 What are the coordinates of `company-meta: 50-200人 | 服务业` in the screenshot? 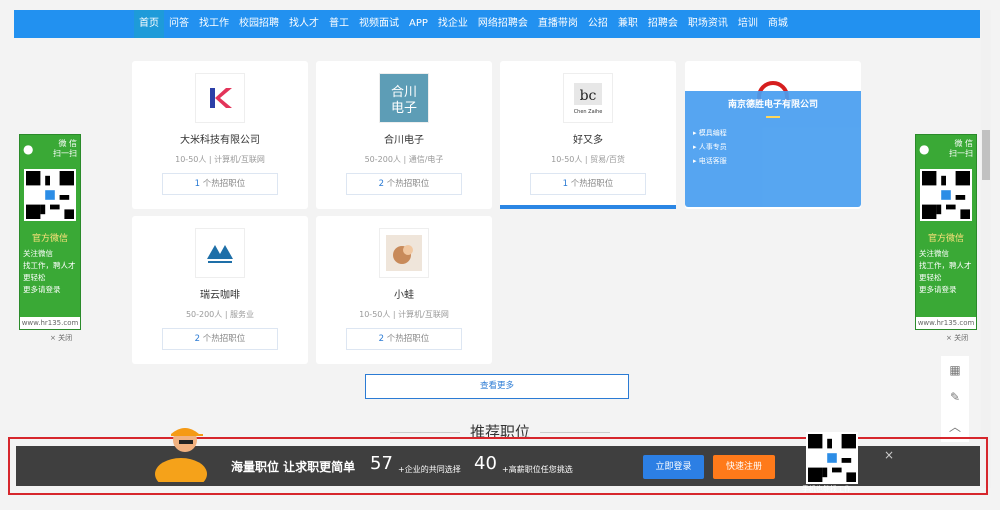 It's located at (220, 314).